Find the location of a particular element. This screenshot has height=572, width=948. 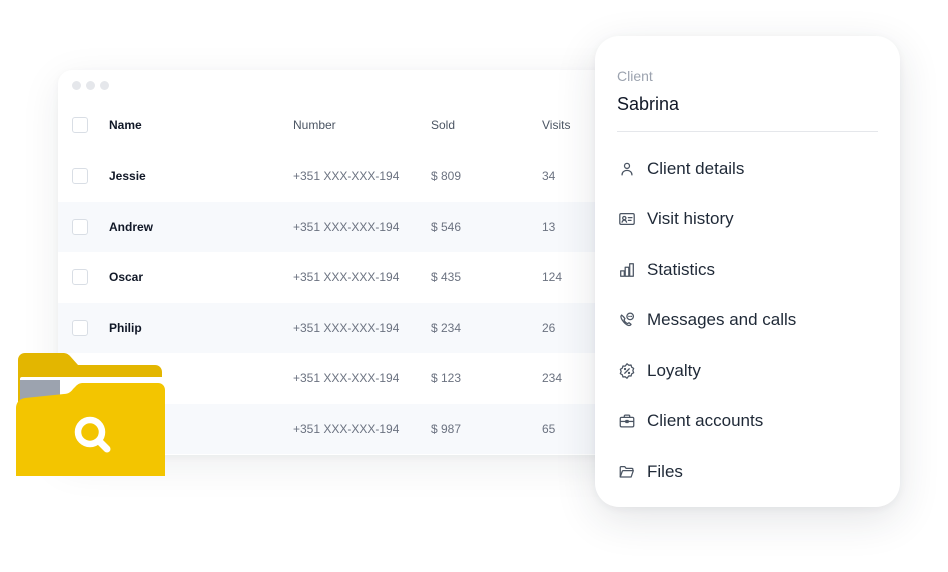

sold-cell: $ 546 is located at coordinates (446, 226).